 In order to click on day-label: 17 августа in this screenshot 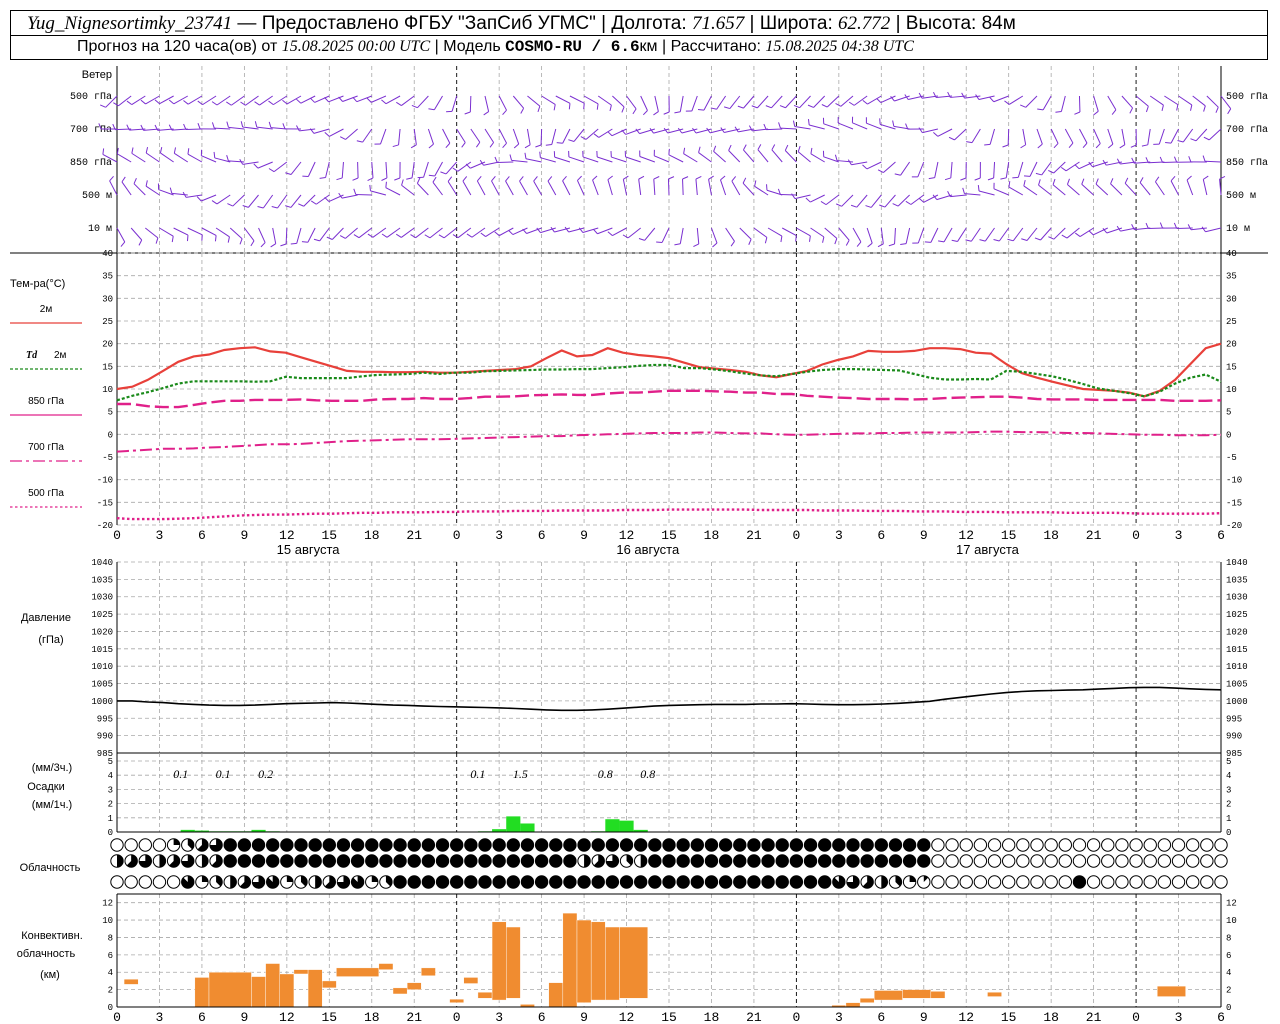, I will do `click(988, 549)`.